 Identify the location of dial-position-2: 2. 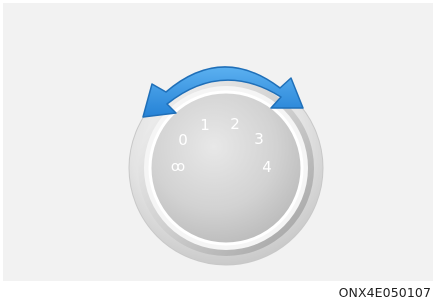
(235, 124).